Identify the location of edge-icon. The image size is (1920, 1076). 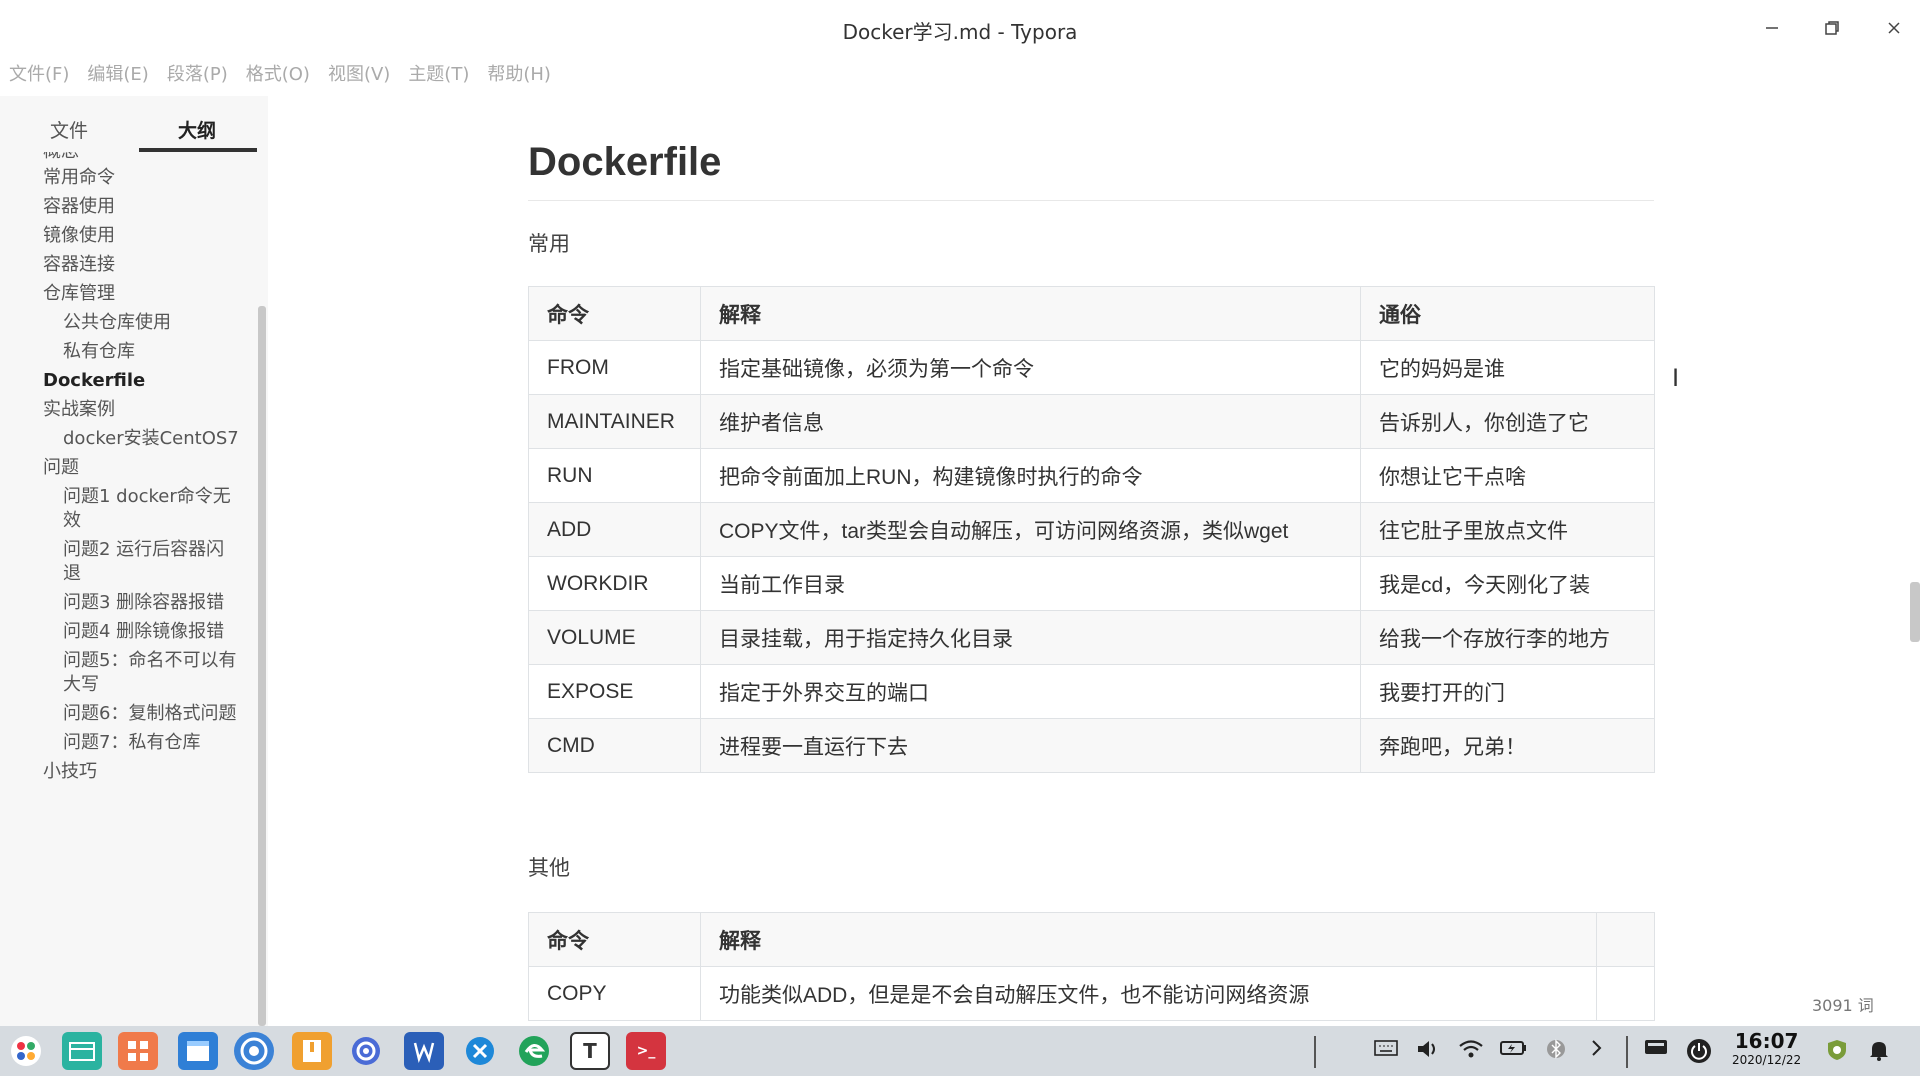
(534, 1051).